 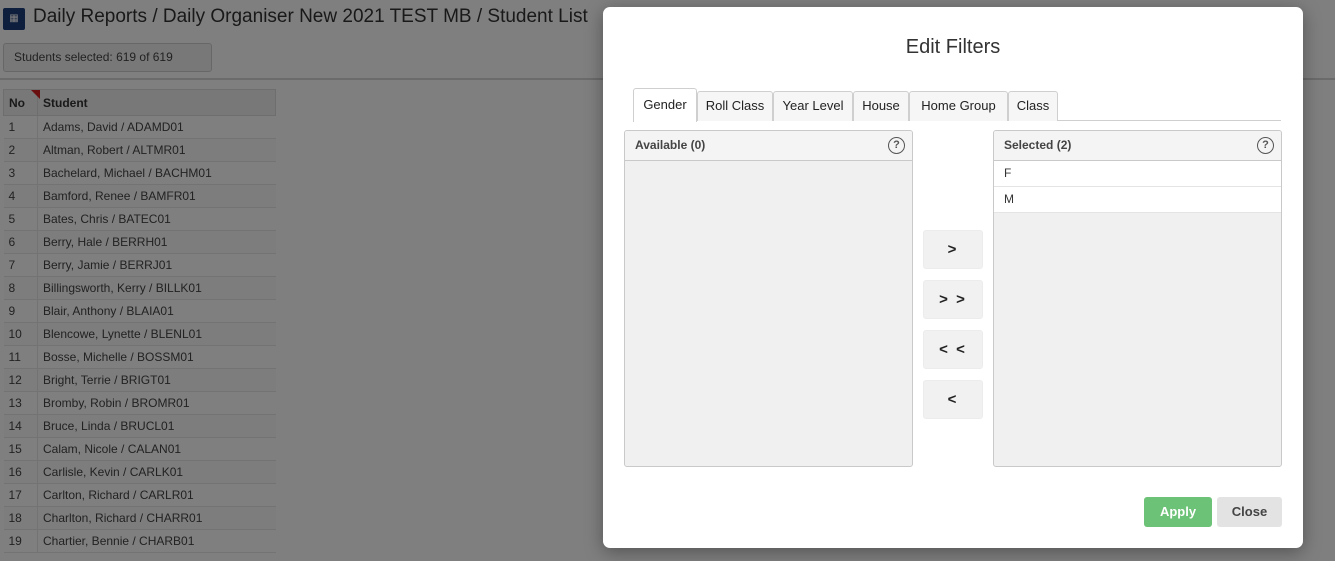 What do you see at coordinates (953, 249) in the screenshot?
I see `add-selected-button: >` at bounding box center [953, 249].